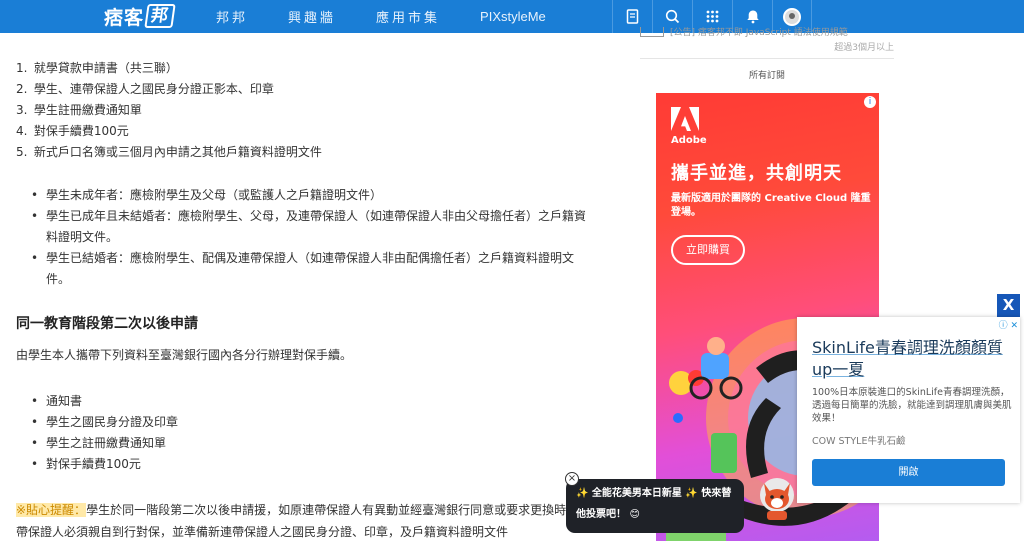 This screenshot has height=543, width=1024. Describe the element at coordinates (767, 58) in the screenshot. I see `sidebar-divider` at that location.